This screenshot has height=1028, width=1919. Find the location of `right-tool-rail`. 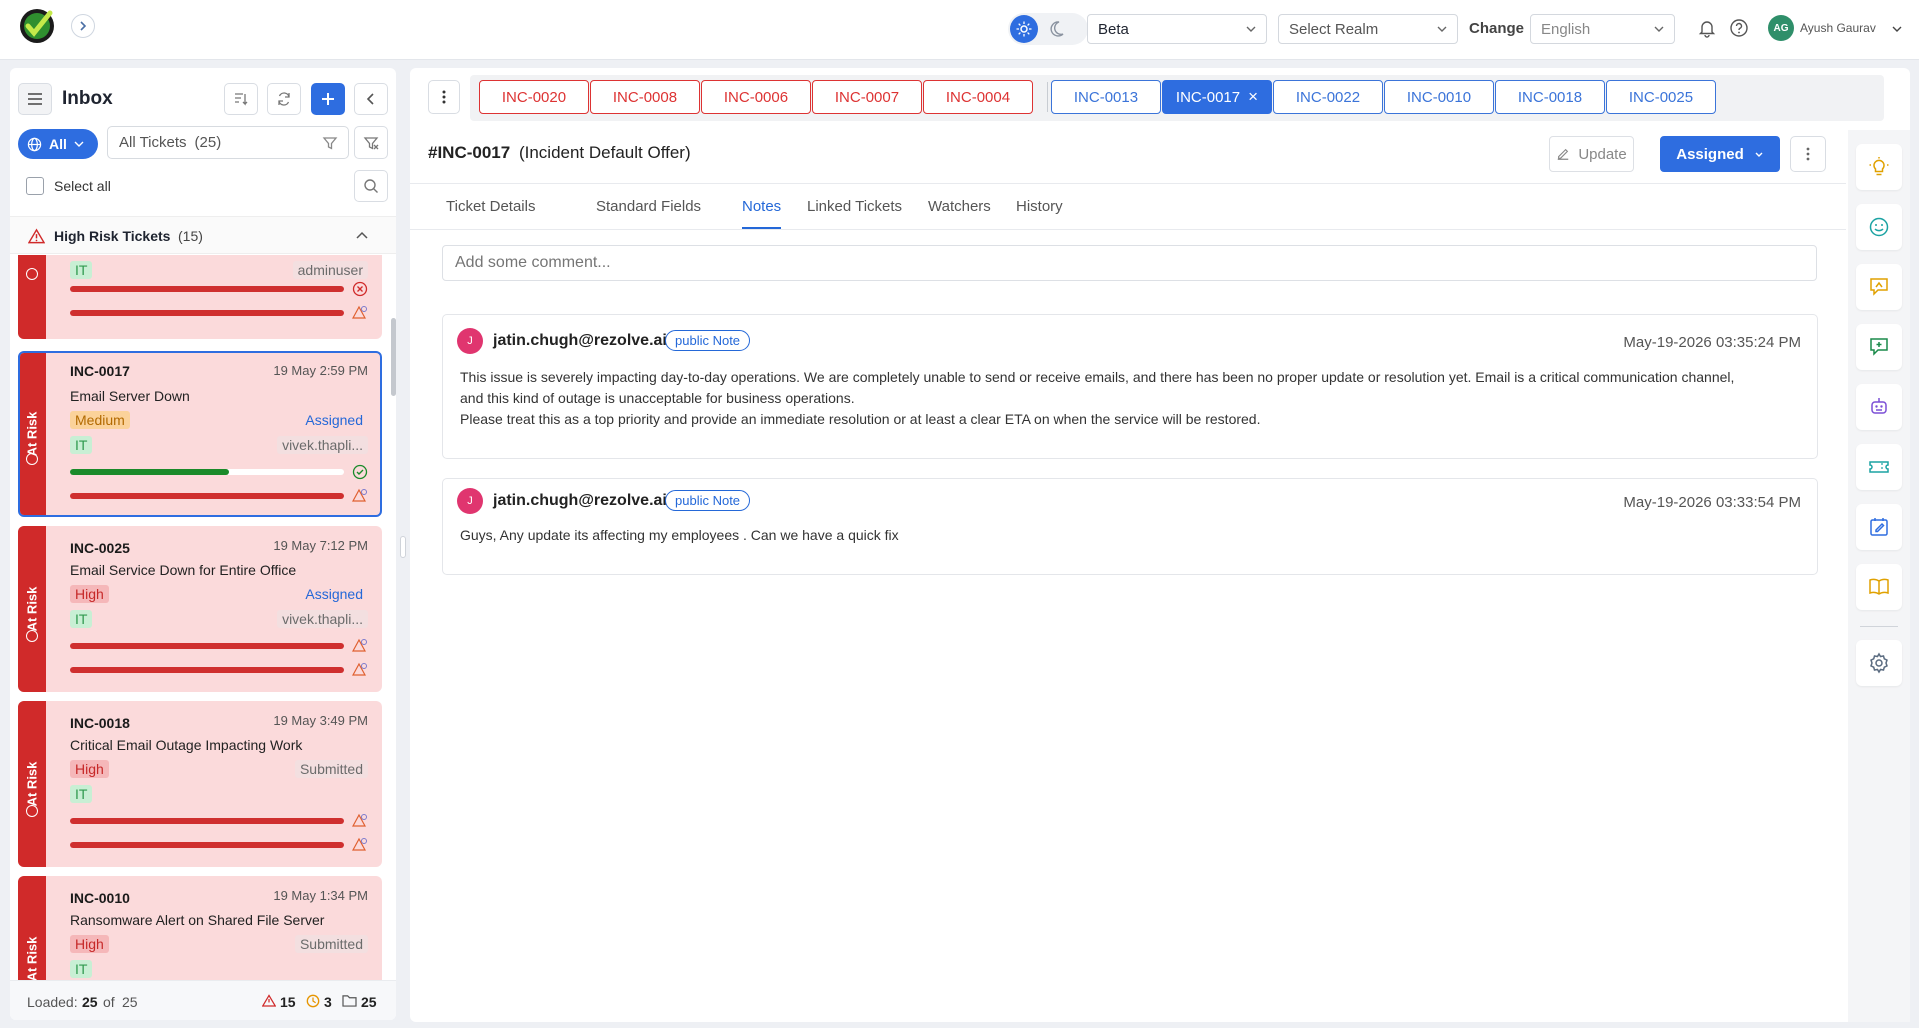

right-tool-rail is located at coordinates (1879, 576).